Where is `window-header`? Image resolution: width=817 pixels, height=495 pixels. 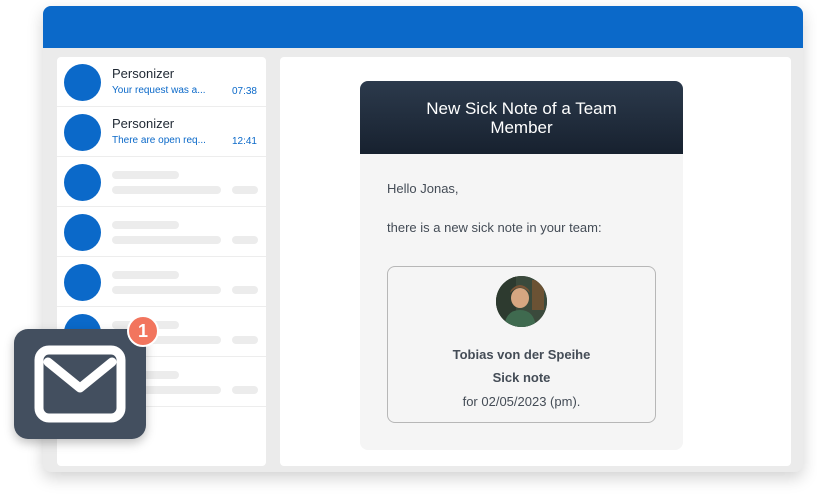
window-header is located at coordinates (423, 27).